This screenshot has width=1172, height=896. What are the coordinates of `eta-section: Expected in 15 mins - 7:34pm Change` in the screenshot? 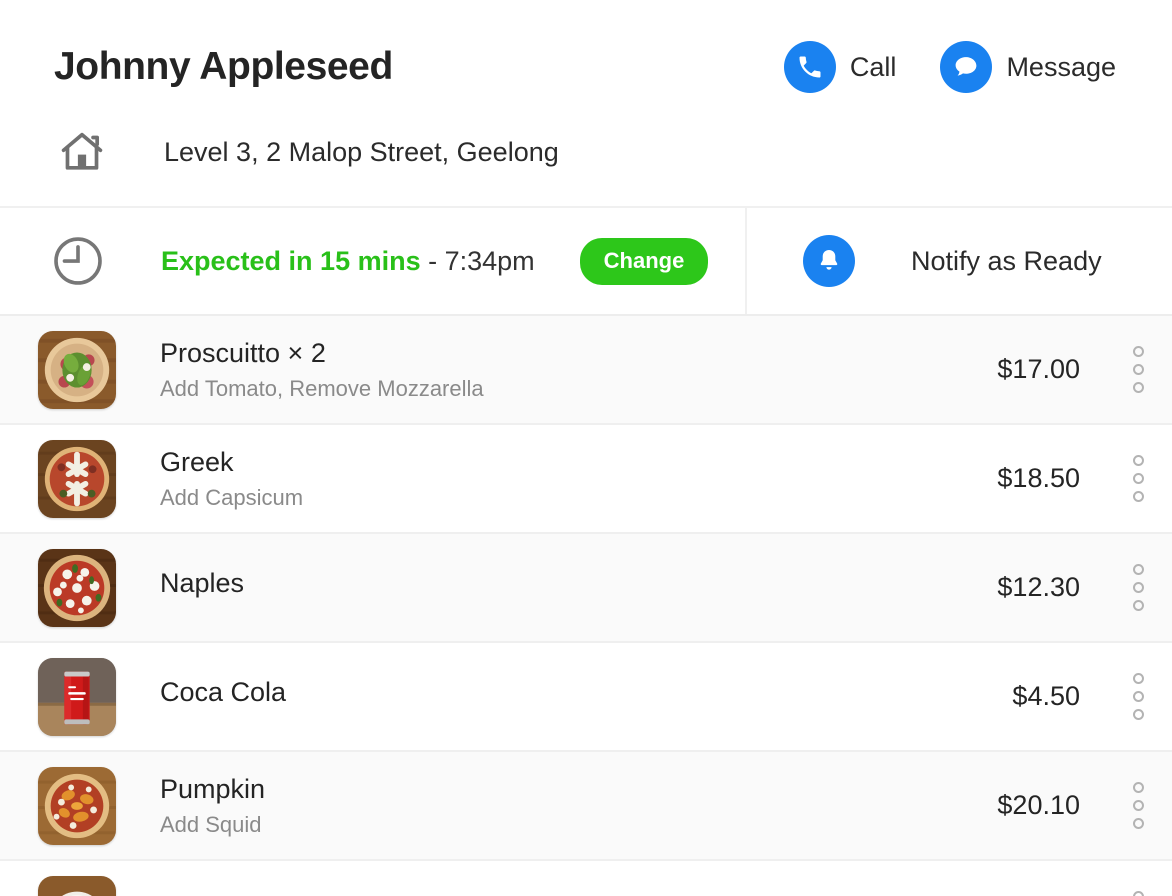 It's located at (373, 261).